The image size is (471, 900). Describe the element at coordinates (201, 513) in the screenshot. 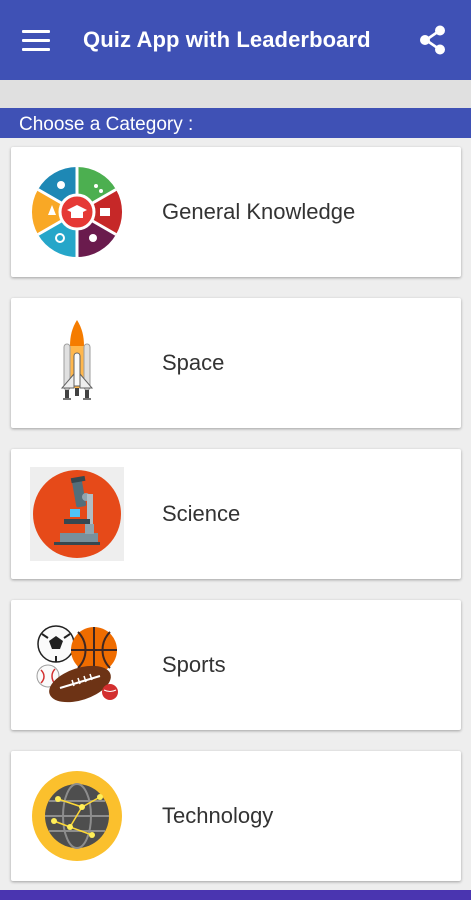

I see `category-label: Science` at that location.